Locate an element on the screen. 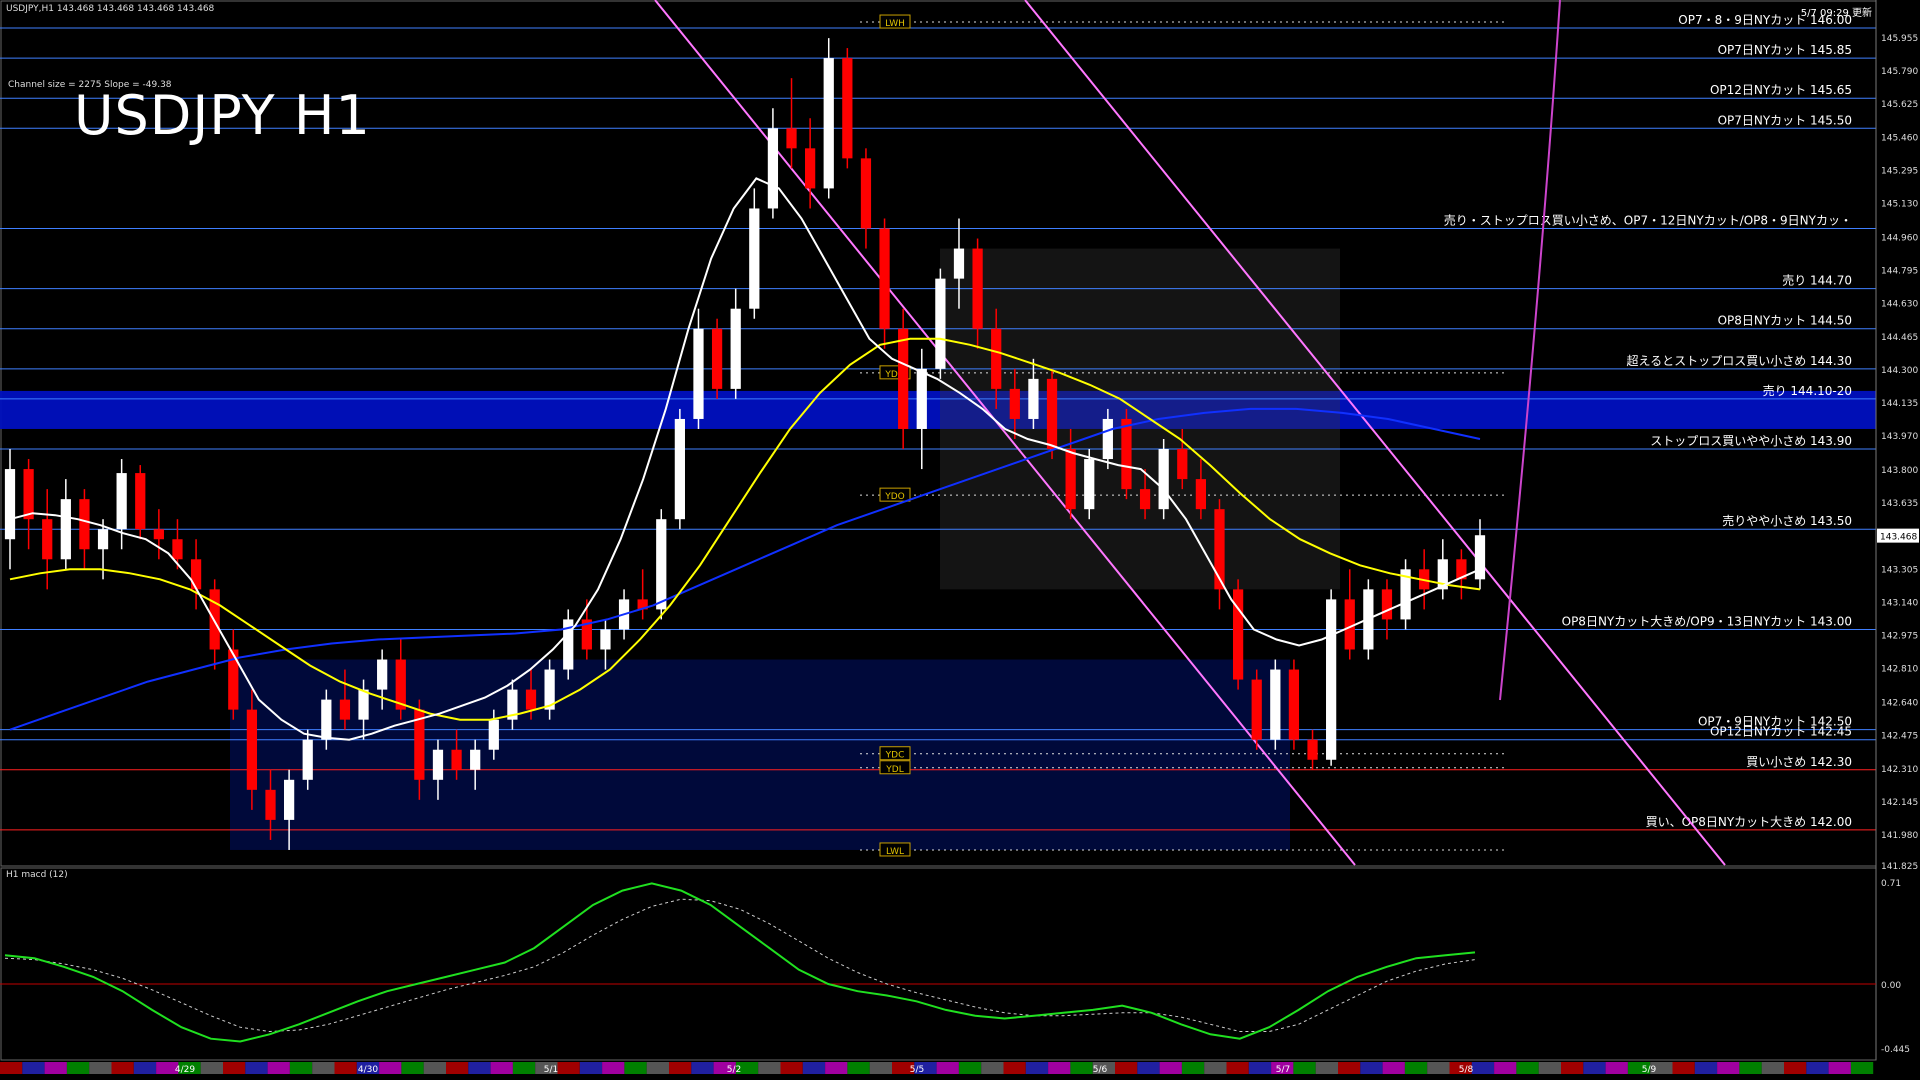  sell-zone-band is located at coordinates (938, 409).